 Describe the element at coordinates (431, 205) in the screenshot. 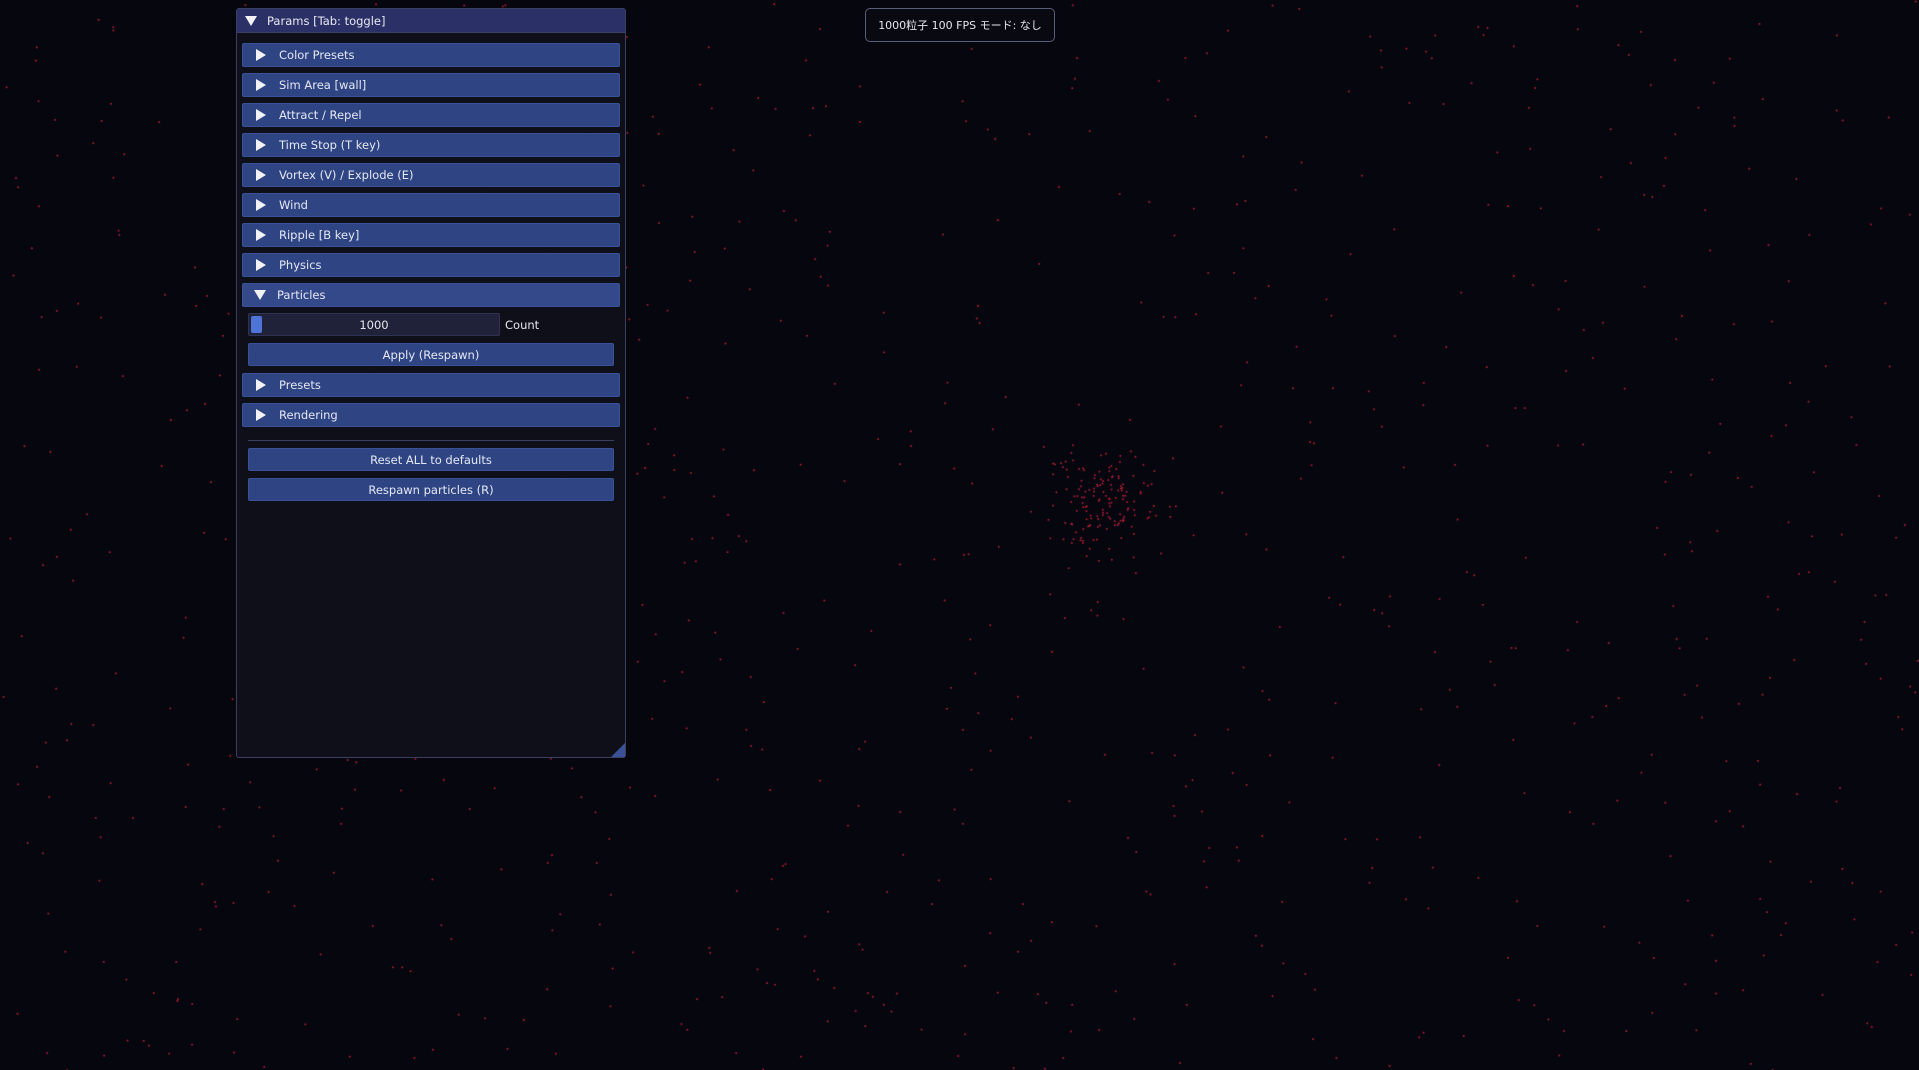

I see `section-wind: Wind` at that location.